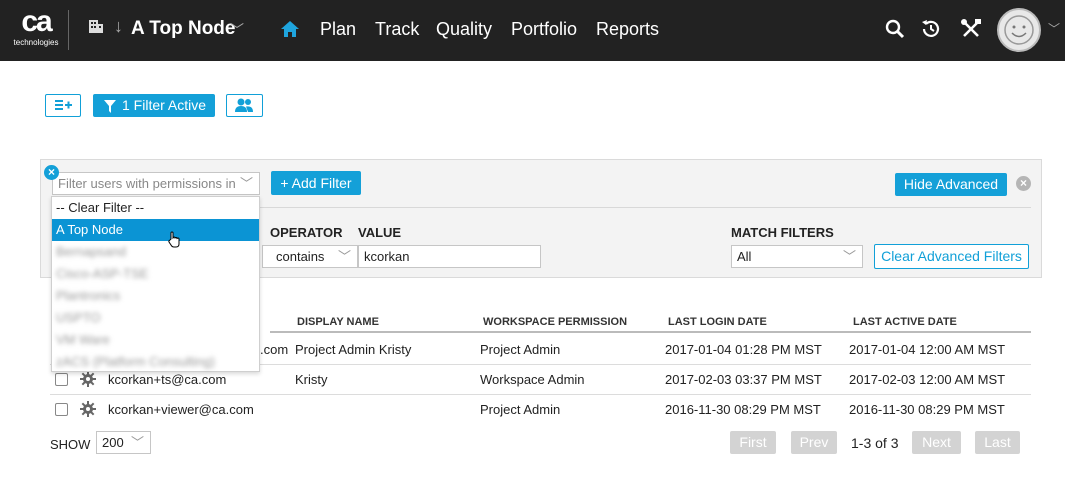 The height and width of the screenshot is (479, 1065). Describe the element at coordinates (544, 29) in the screenshot. I see `nav-portfolio: Portfolio` at that location.